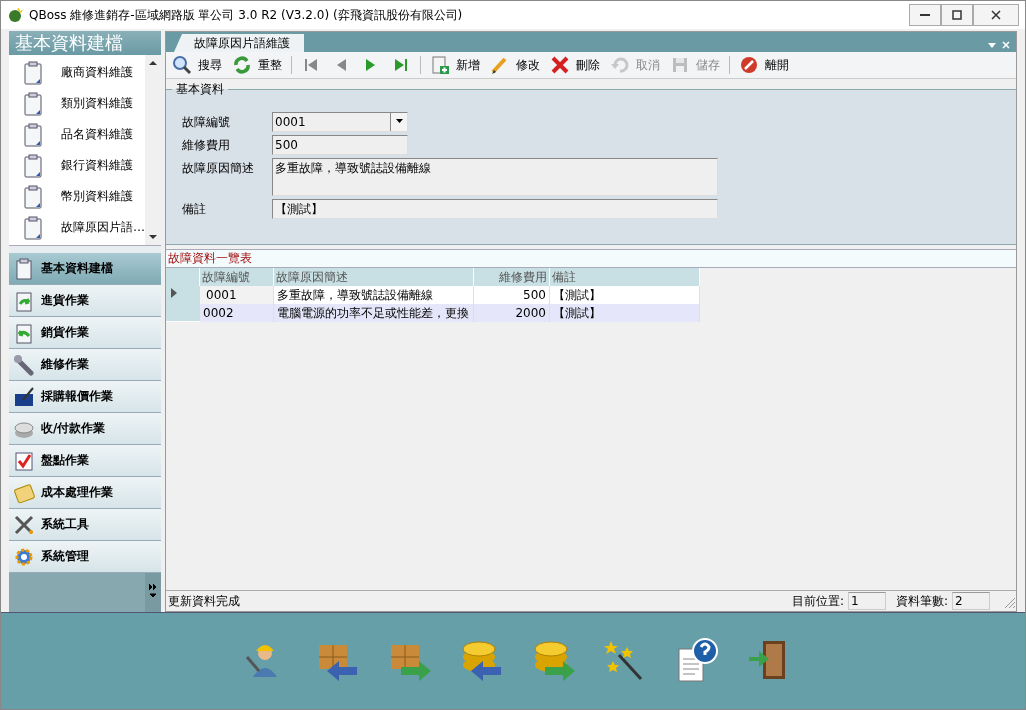 The height and width of the screenshot is (710, 1026). I want to click on nav-button: 系統管理, so click(85, 557).